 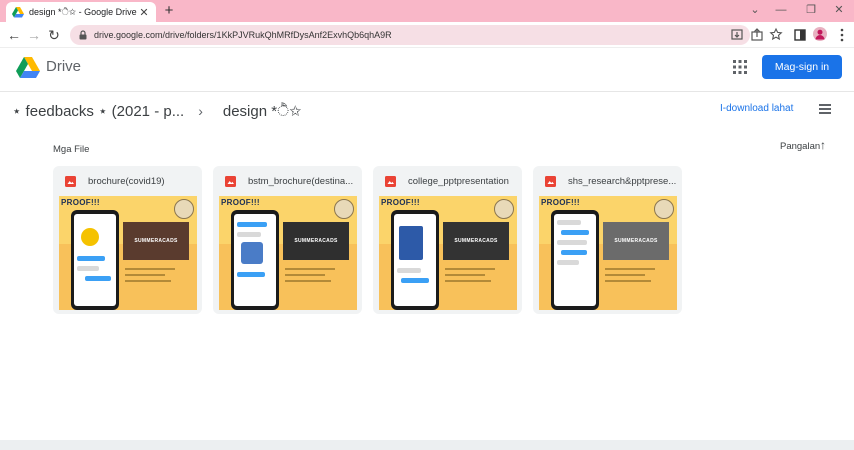 What do you see at coordinates (169, 11) in the screenshot?
I see `new-tab-button: +` at bounding box center [169, 11].